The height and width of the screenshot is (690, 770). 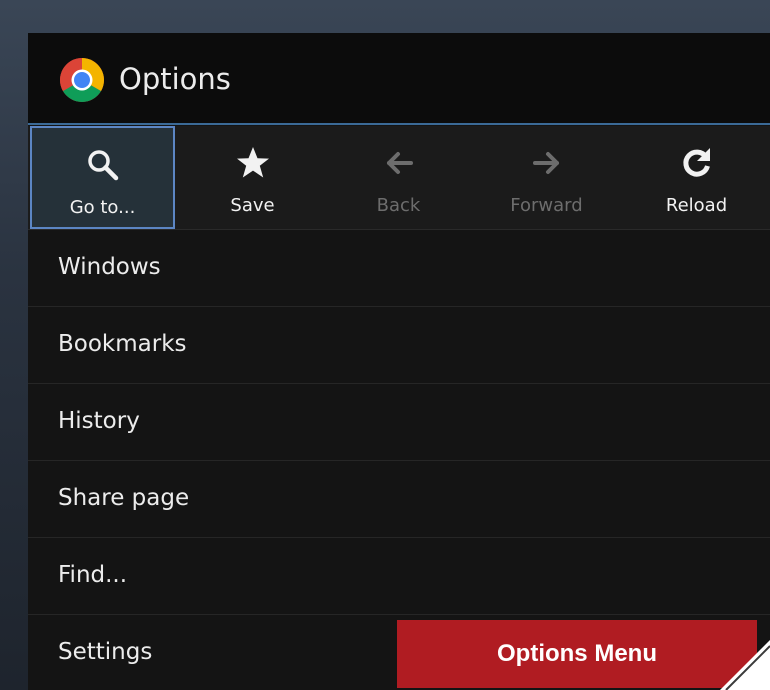 I want to click on save-label: Save, so click(x=252, y=205).